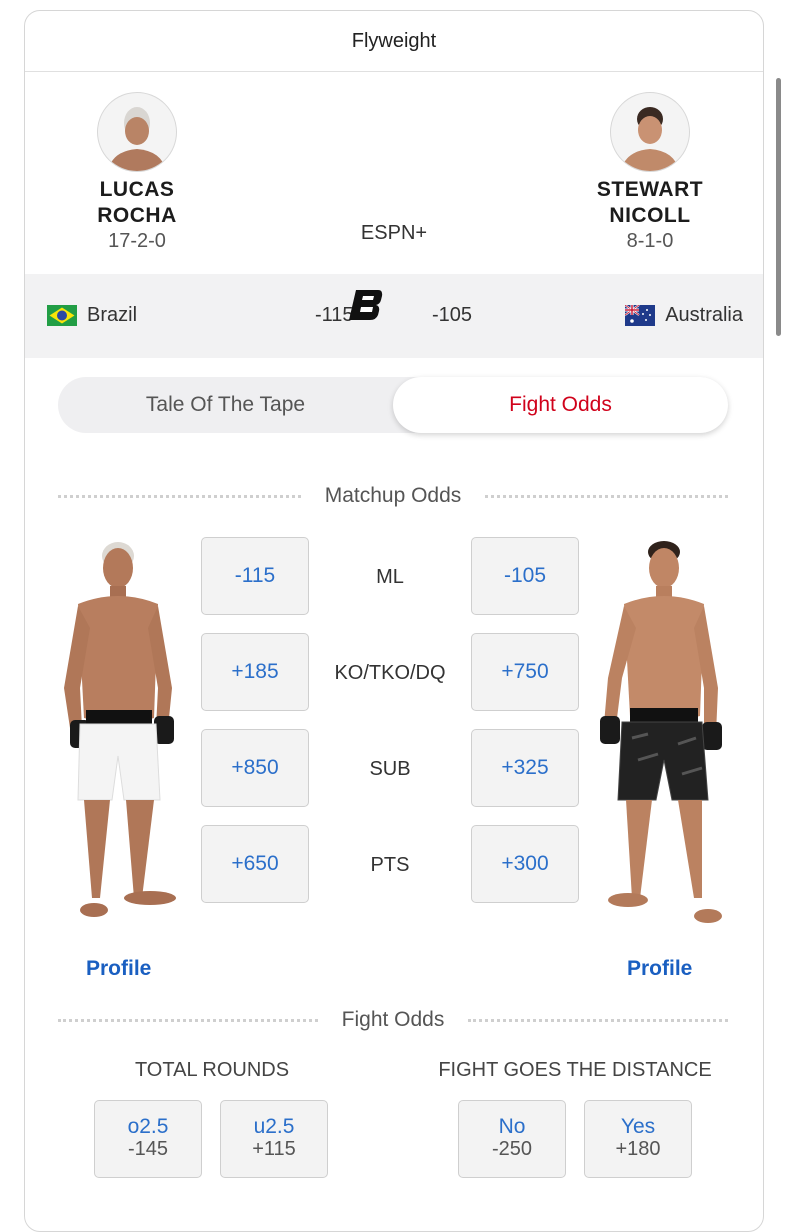  Describe the element at coordinates (390, 865) in the screenshot. I see `odds-label-pts: PTS` at that location.